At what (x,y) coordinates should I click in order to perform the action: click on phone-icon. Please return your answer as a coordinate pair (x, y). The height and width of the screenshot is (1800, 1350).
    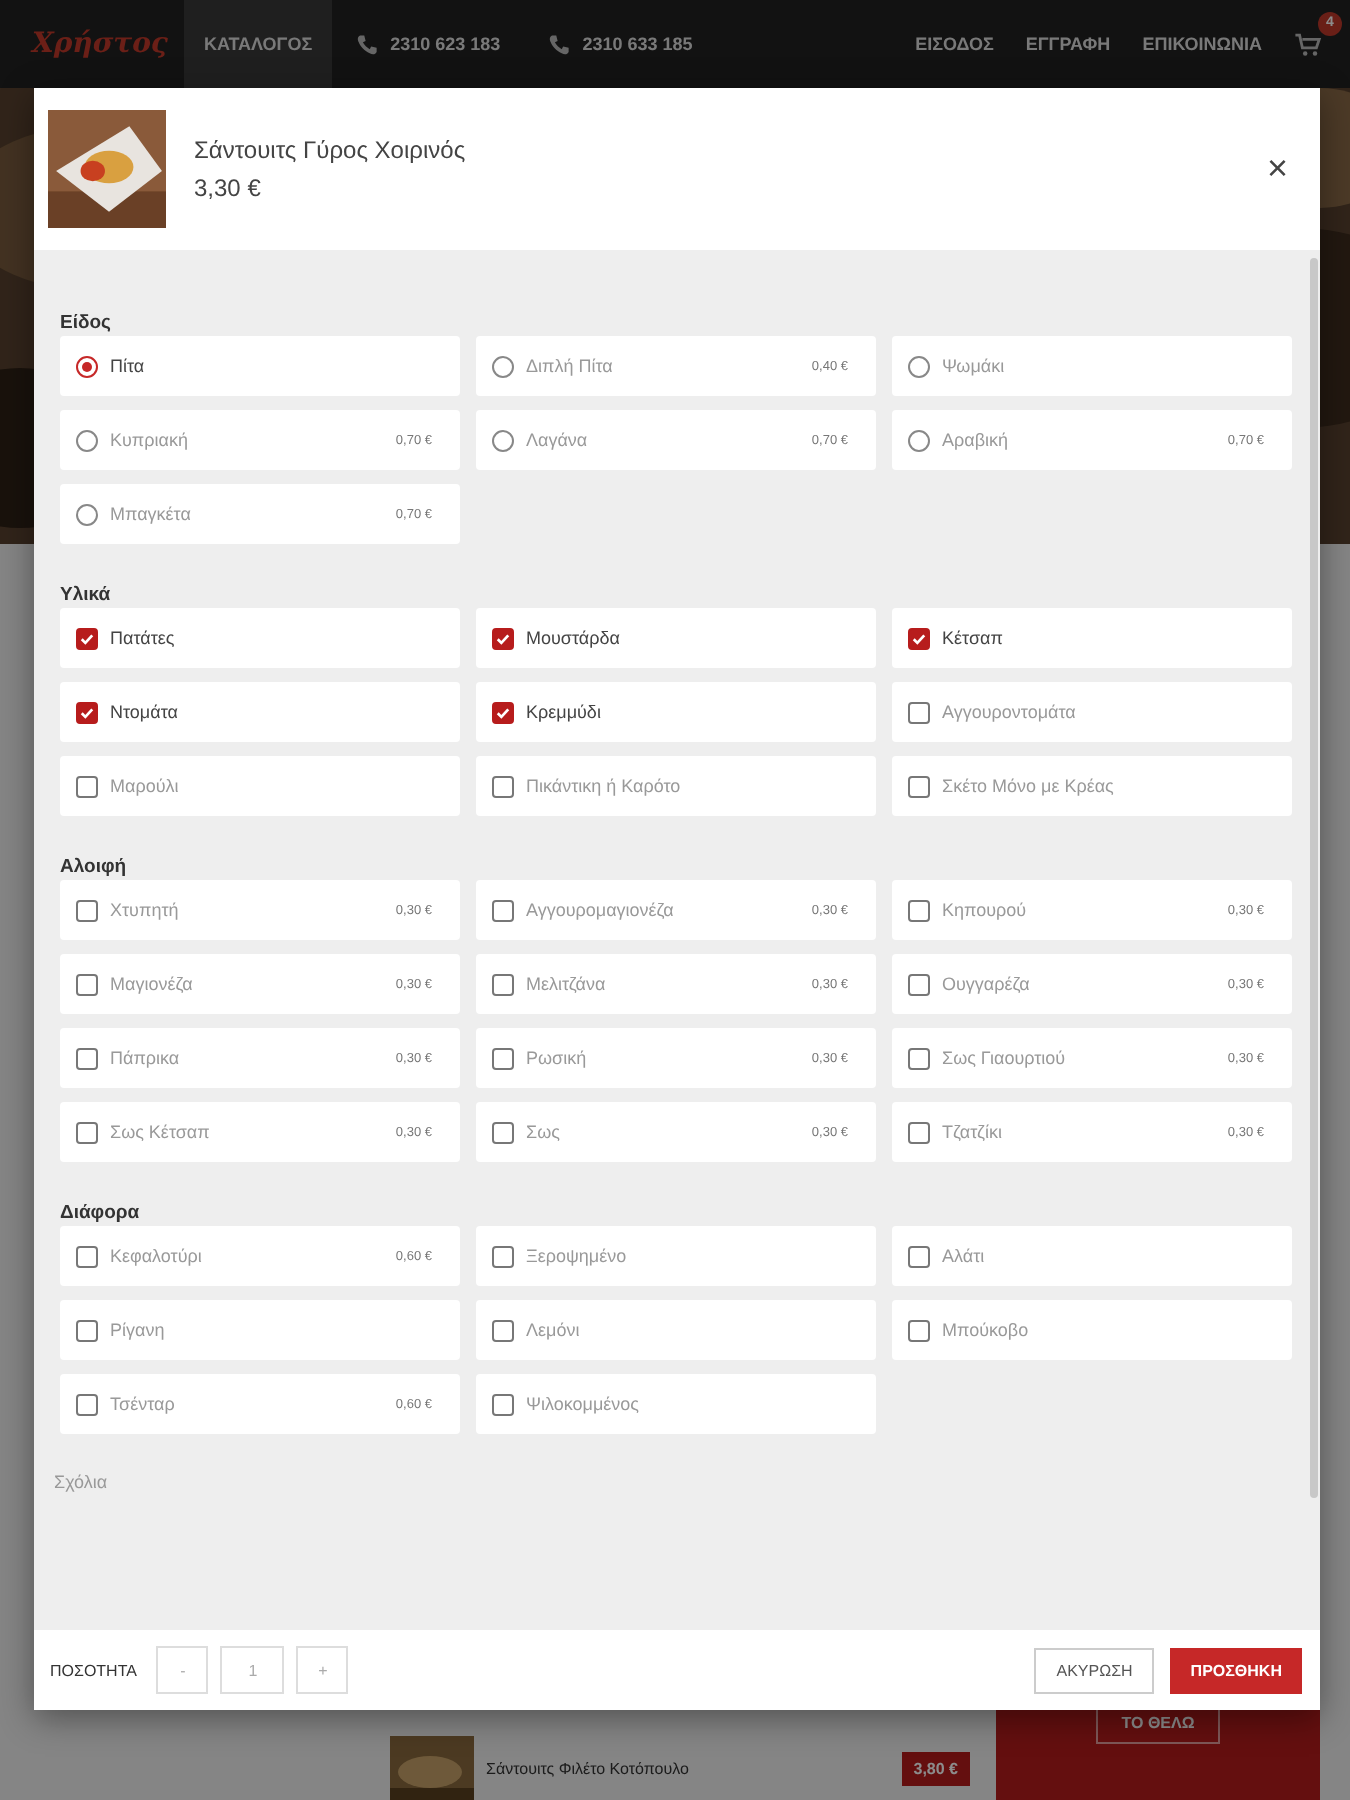
    Looking at the image, I should click on (367, 44).